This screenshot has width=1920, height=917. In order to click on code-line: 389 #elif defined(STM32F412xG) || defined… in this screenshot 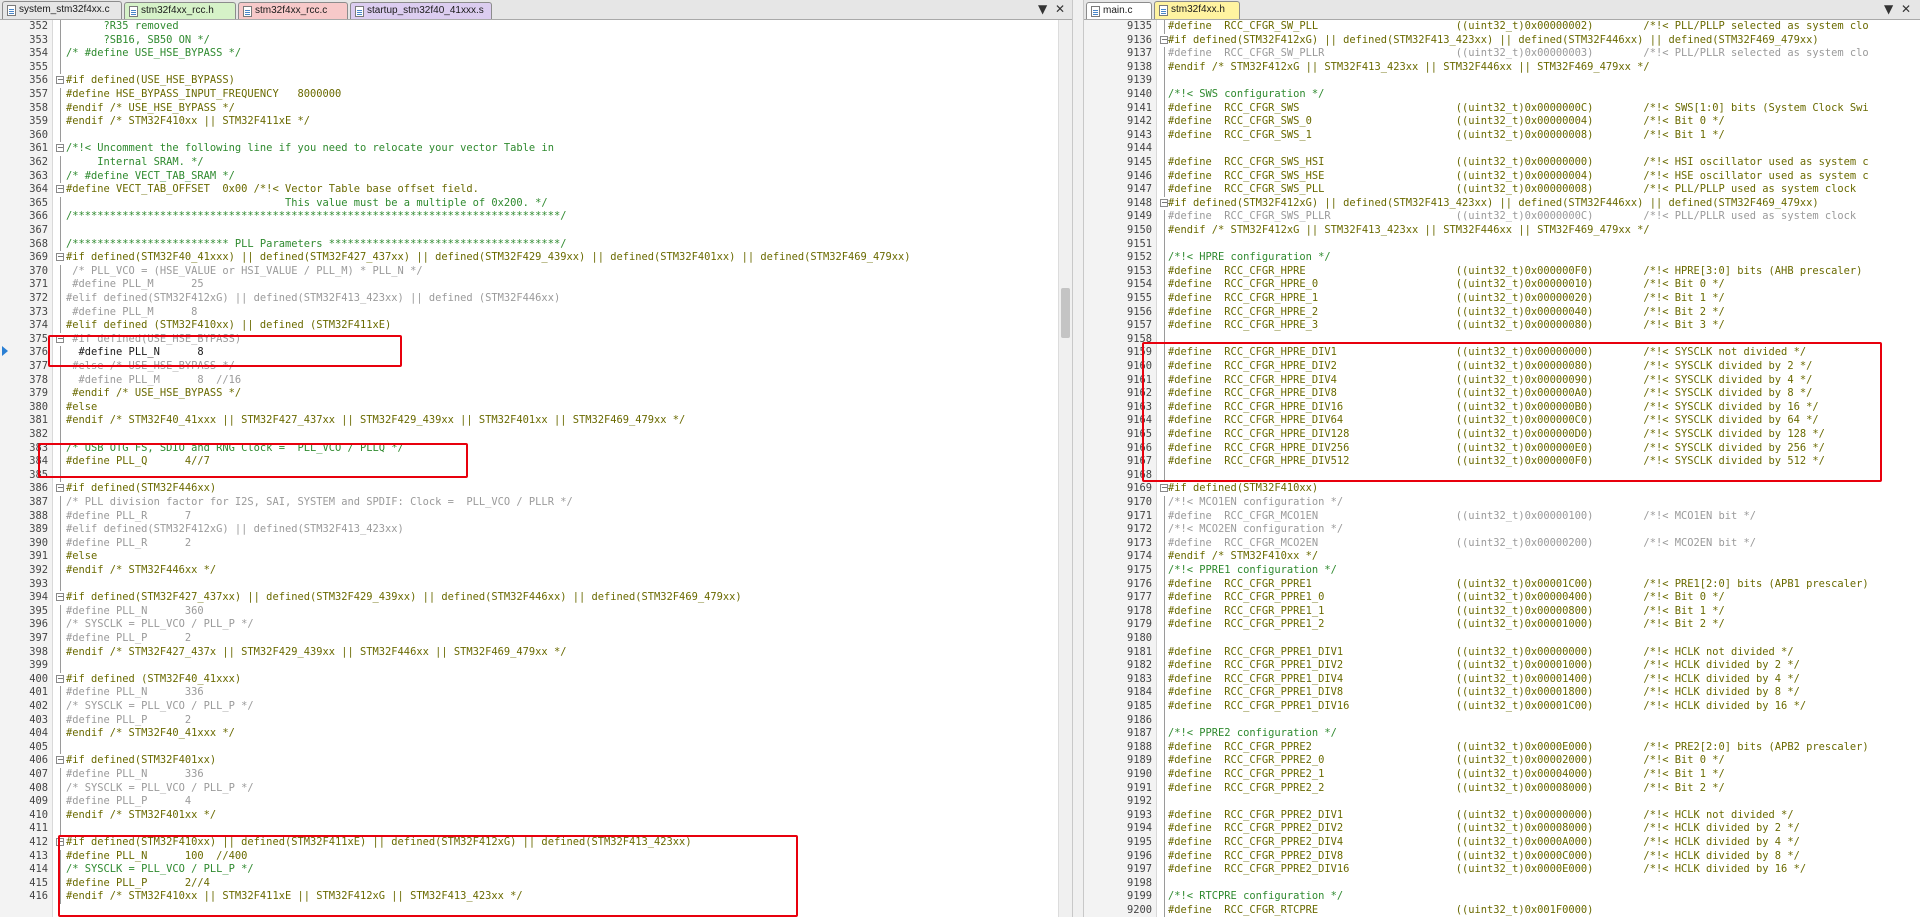, I will do `click(536, 530)`.